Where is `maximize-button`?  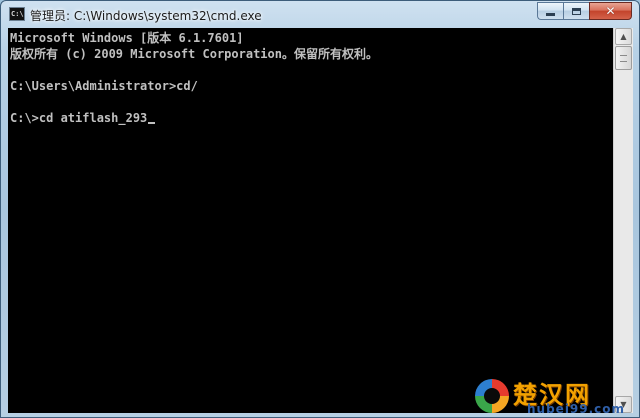 maximize-button is located at coordinates (576, 11).